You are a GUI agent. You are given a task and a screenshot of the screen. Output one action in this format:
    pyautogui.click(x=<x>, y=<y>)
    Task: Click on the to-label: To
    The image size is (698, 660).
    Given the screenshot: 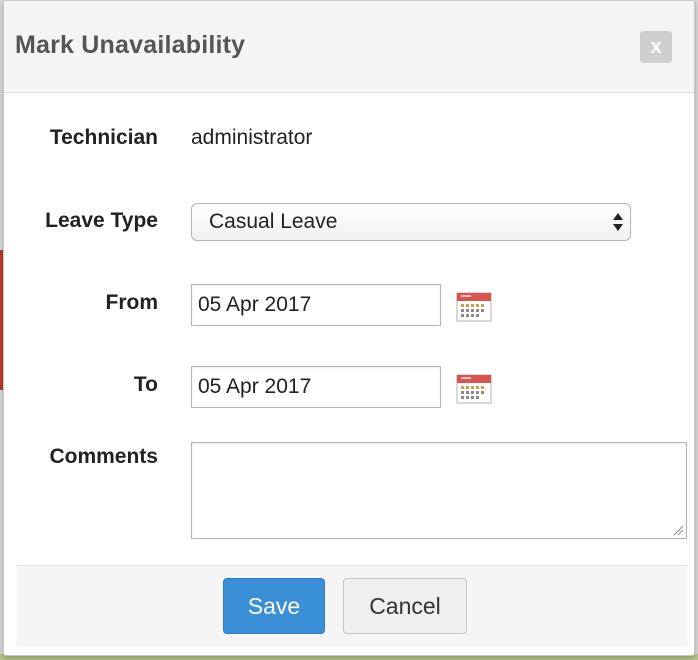 What is the action you would take?
    pyautogui.click(x=145, y=384)
    